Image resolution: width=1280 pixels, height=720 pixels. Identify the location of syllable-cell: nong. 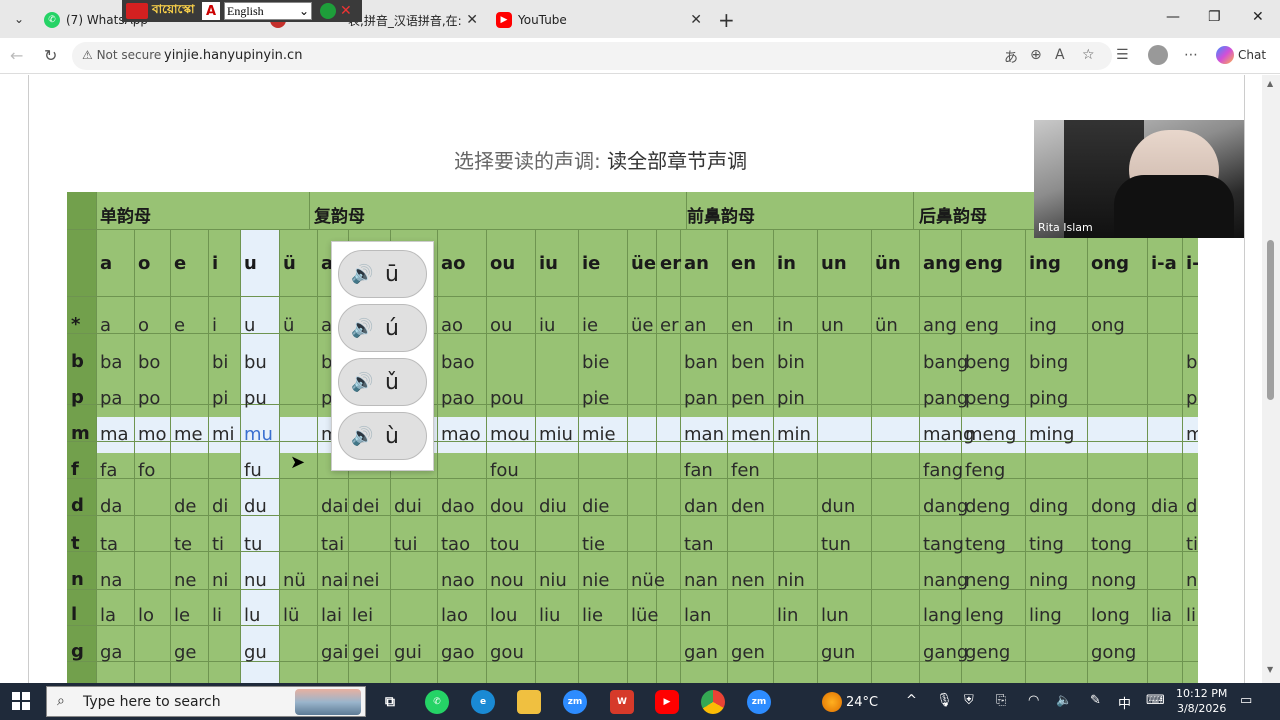
(1113, 580).